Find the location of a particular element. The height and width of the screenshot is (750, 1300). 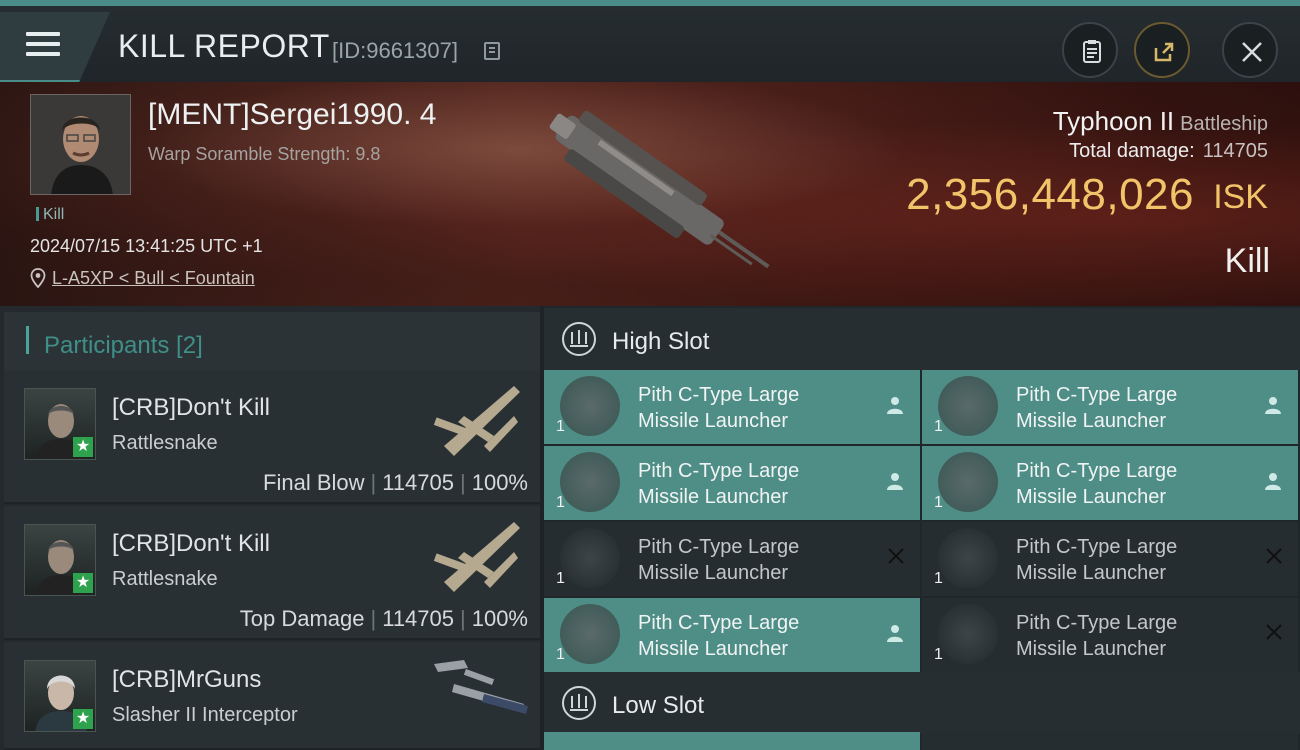

victim-ship-name: Typhoon II Battleship is located at coordinates (1160, 121).